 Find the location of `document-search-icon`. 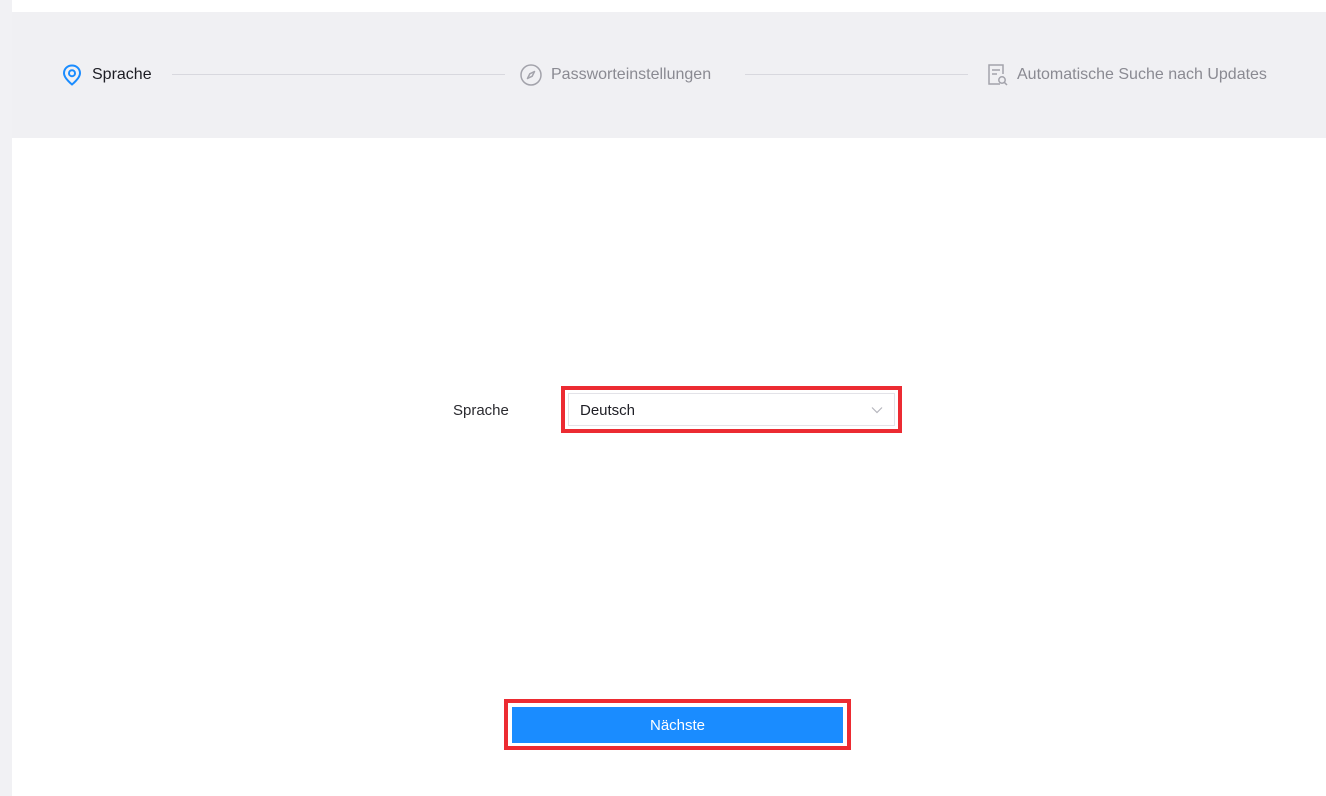

document-search-icon is located at coordinates (997, 75).